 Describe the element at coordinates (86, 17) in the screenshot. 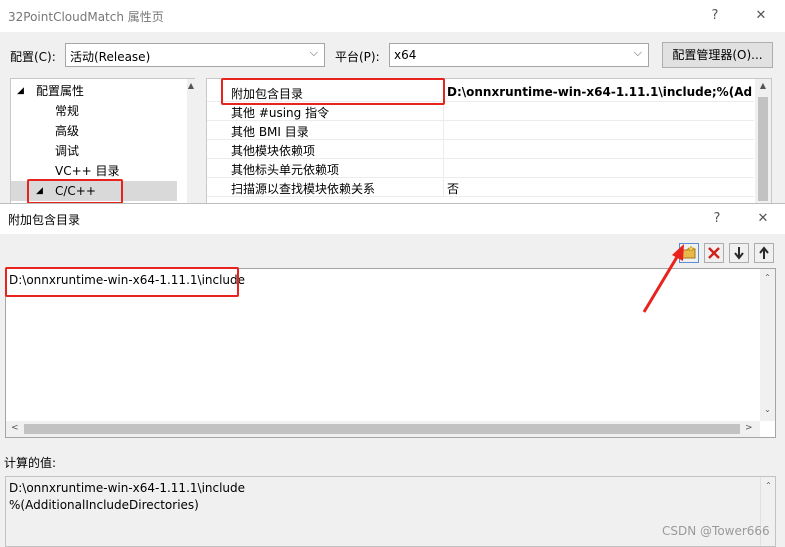

I see `window-title: 32PointCloudMatch 属性页` at that location.